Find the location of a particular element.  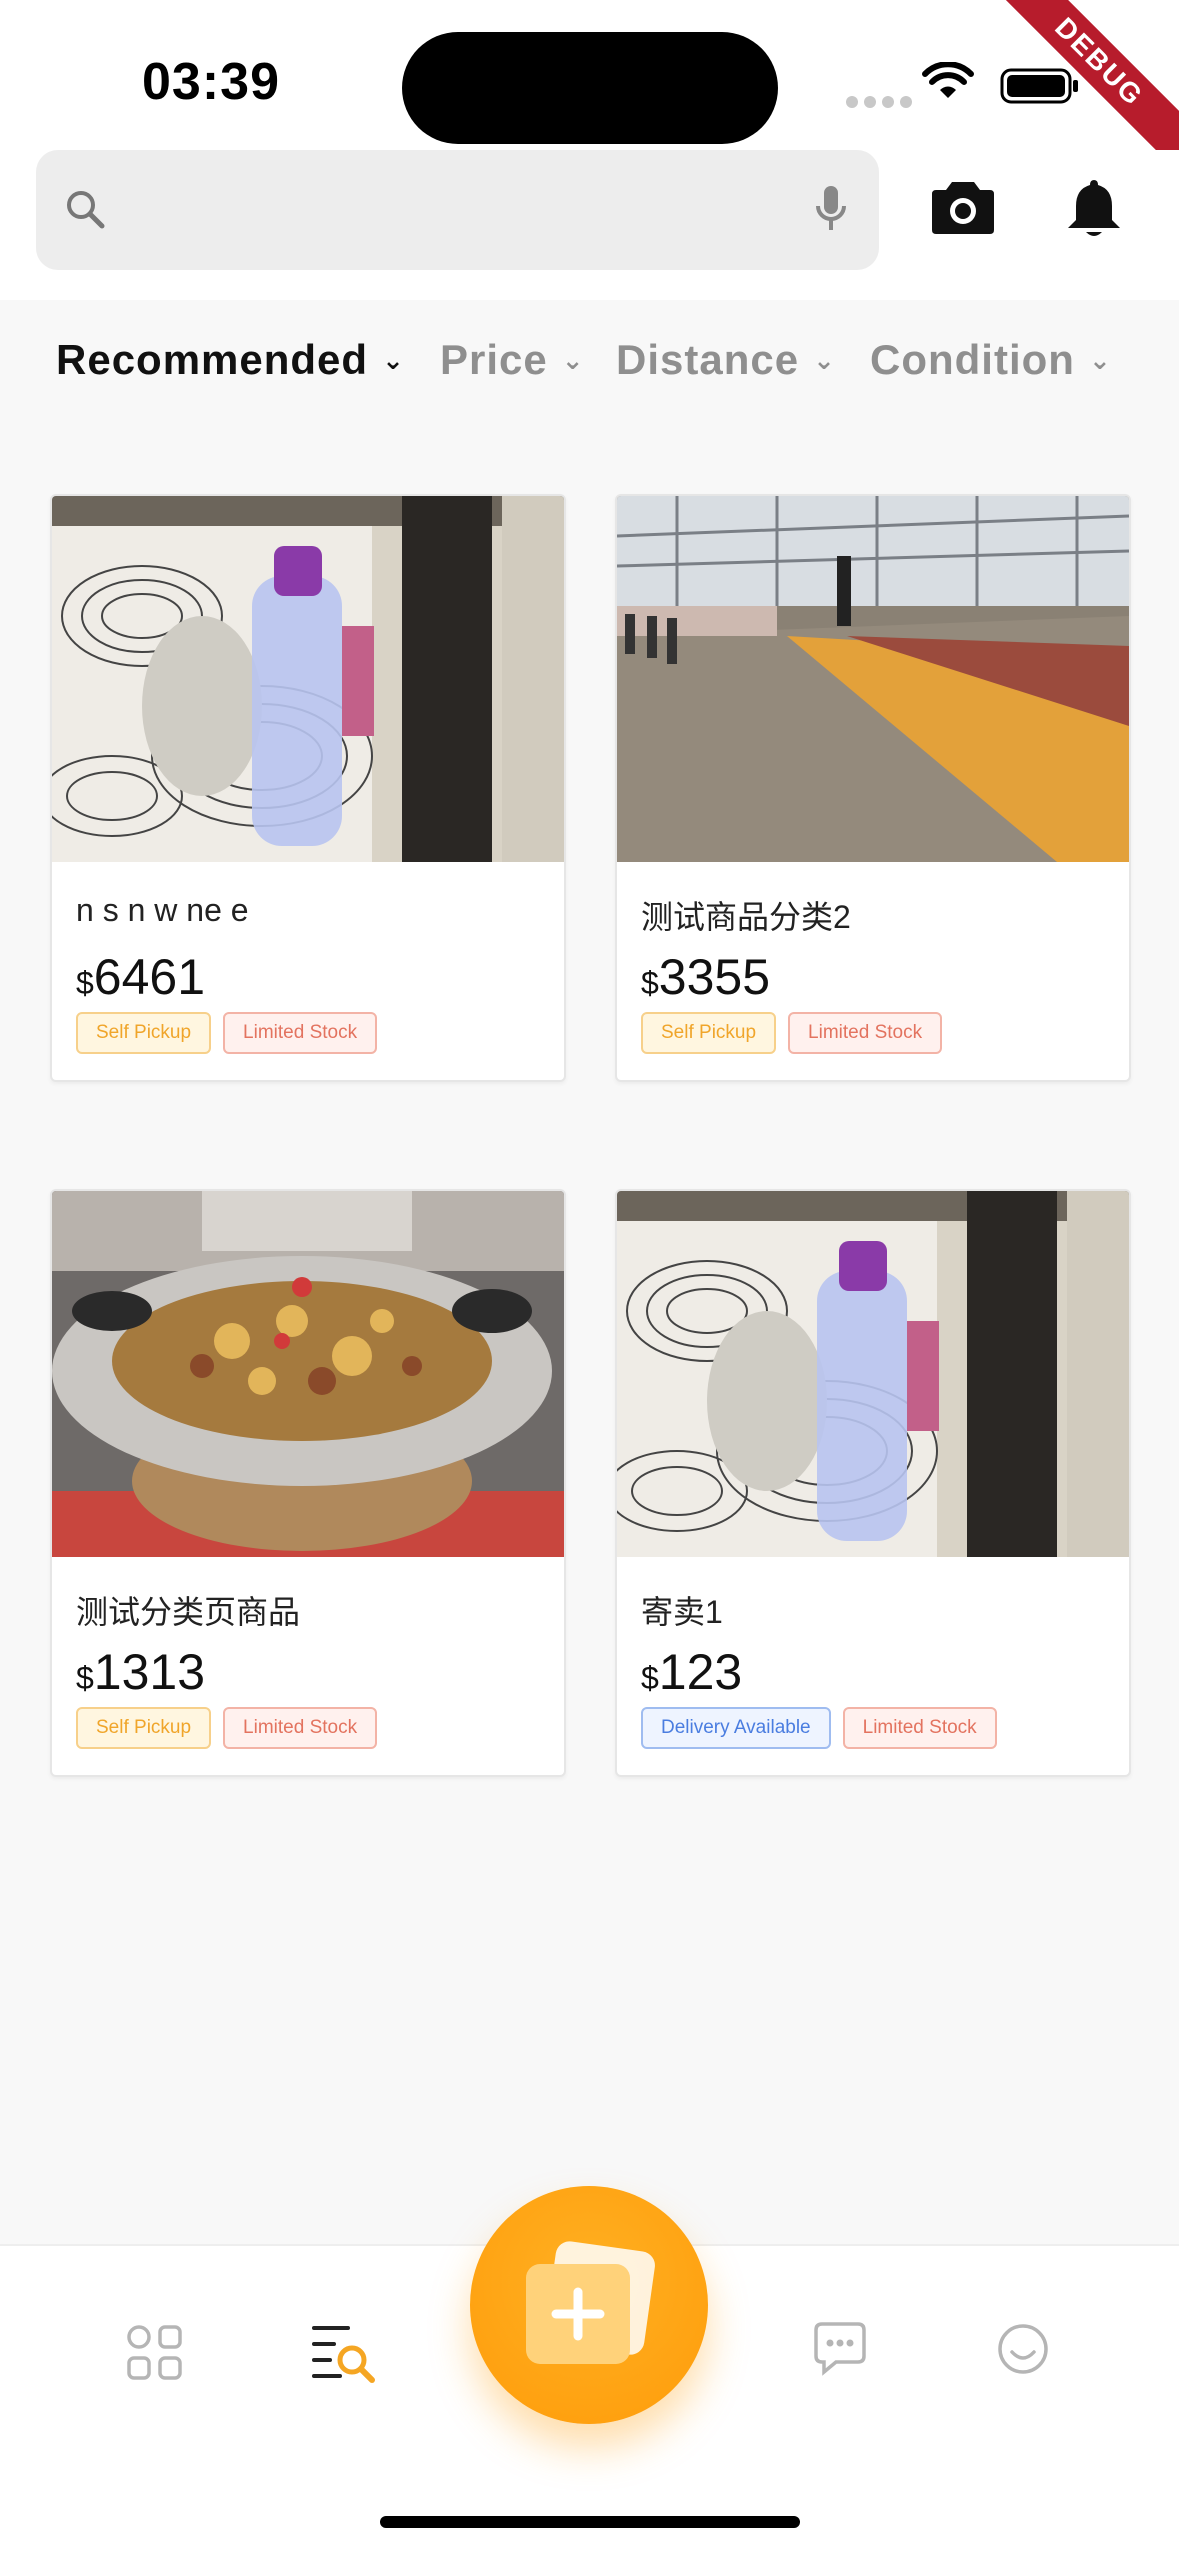

wifi-icon is located at coordinates (948, 80).